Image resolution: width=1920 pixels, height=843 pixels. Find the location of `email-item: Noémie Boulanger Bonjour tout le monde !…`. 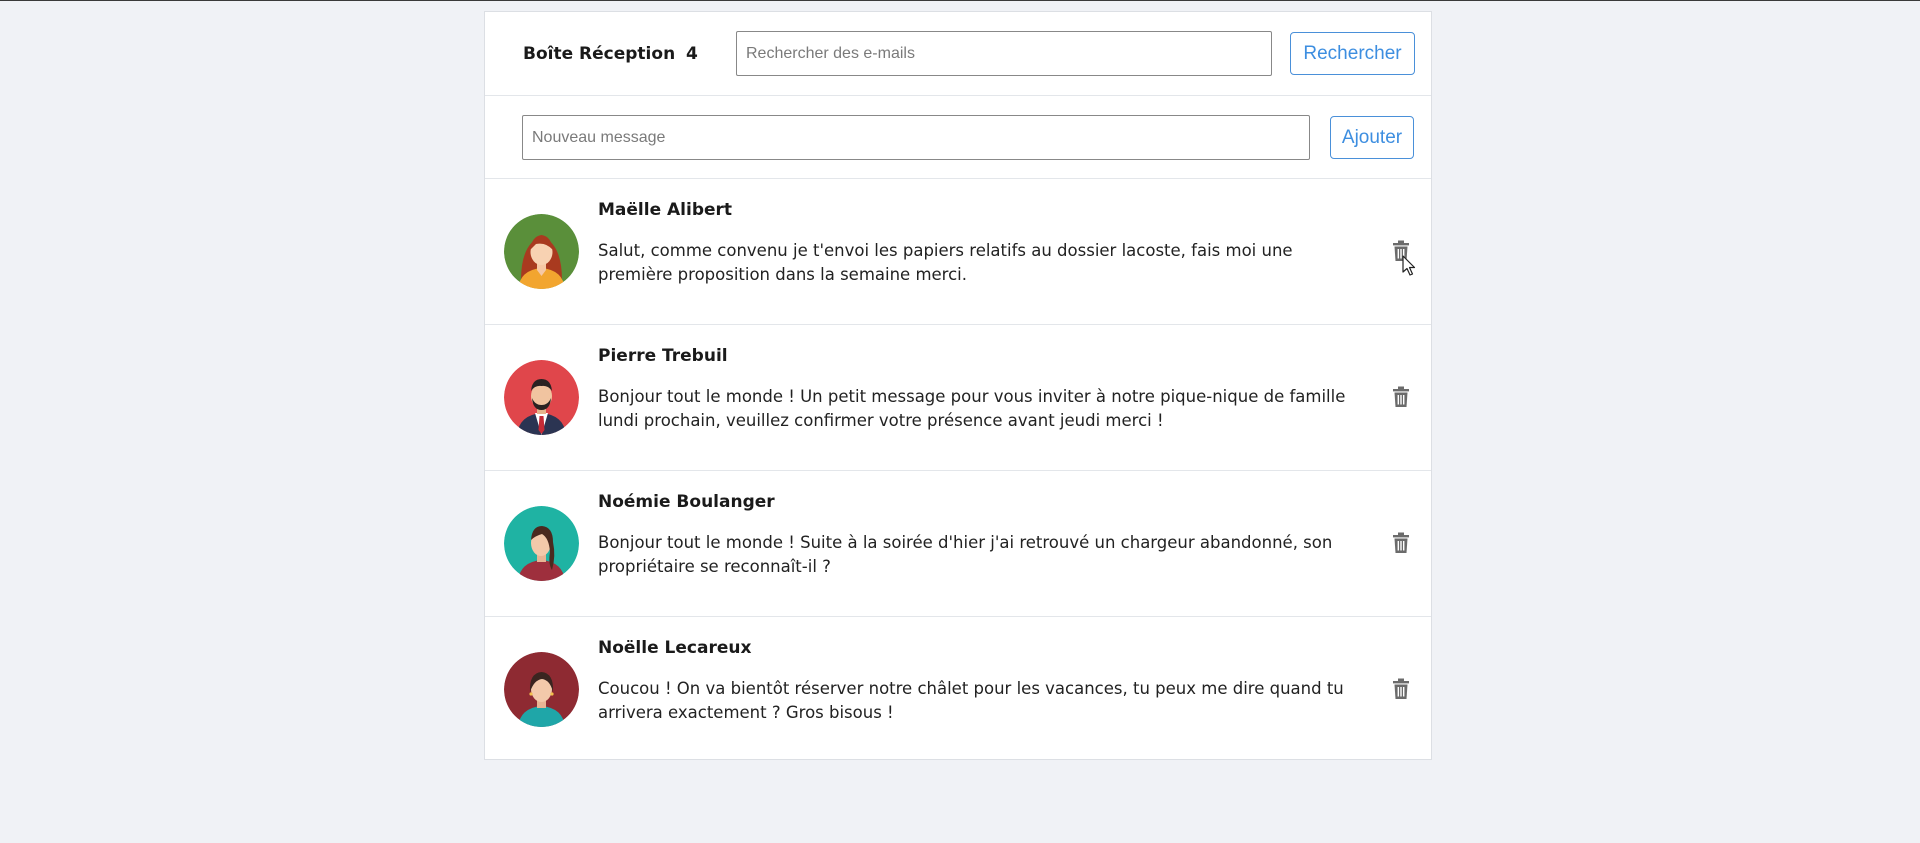

email-item: Noémie Boulanger Bonjour tout le monde !… is located at coordinates (958, 544).